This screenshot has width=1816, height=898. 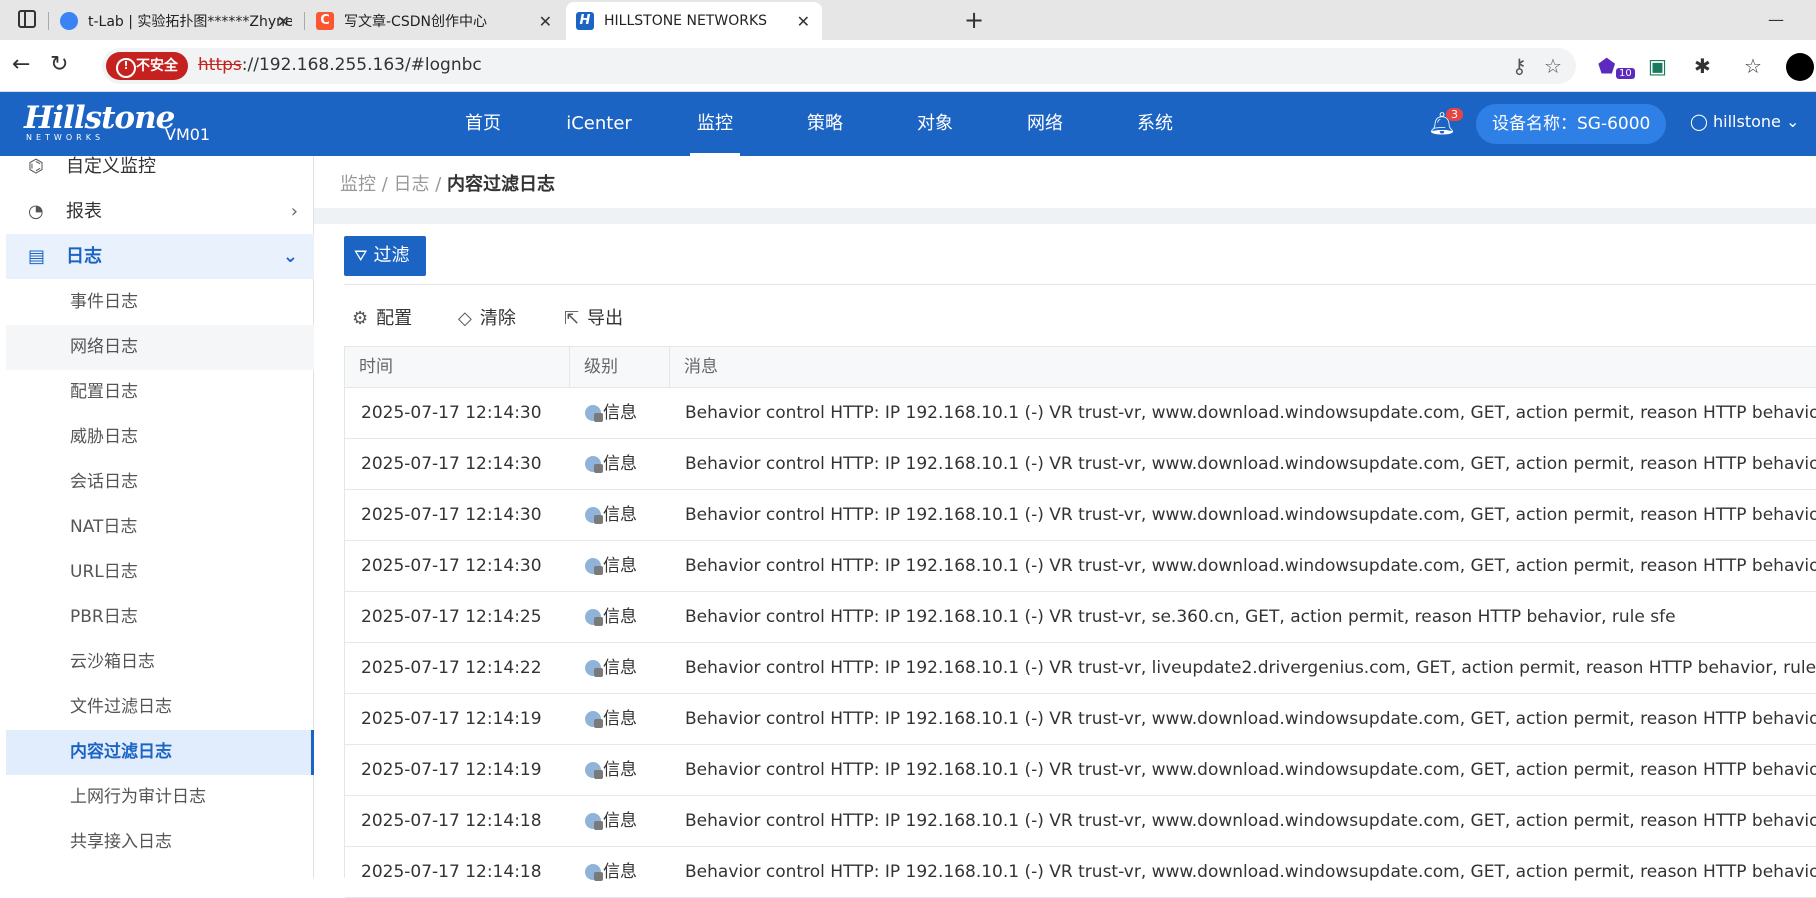 I want to click on notification-badge: 3, so click(x=1454, y=114).